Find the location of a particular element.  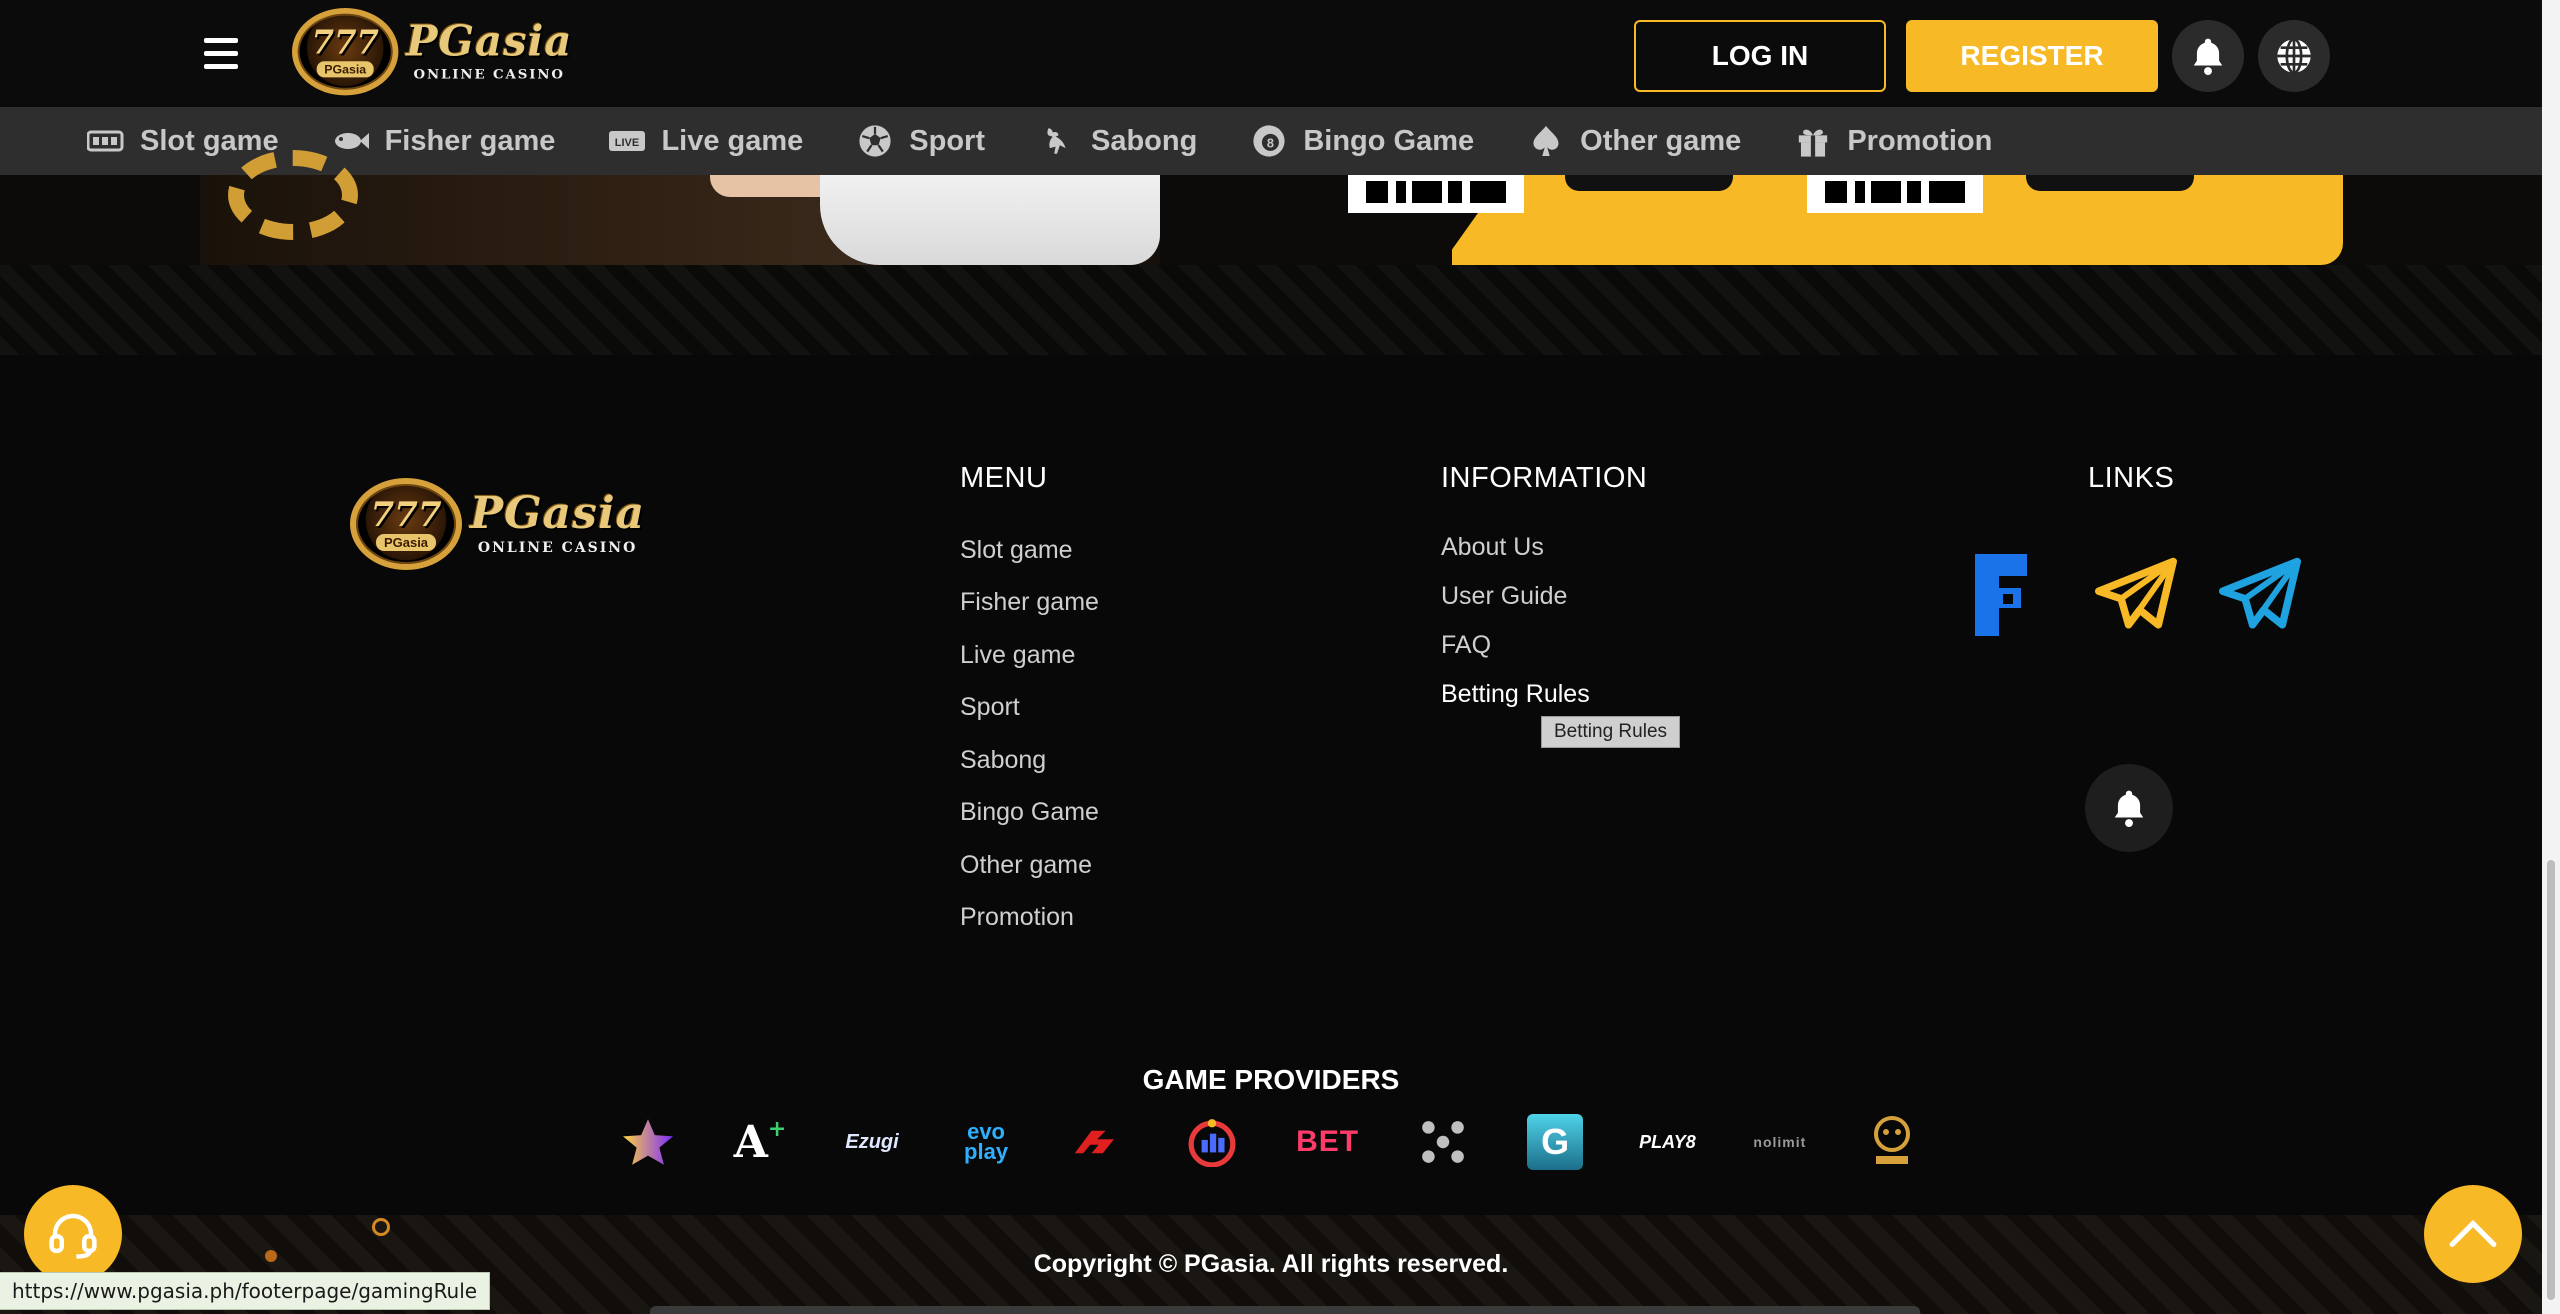

slot-machine-icon is located at coordinates (106, 141).